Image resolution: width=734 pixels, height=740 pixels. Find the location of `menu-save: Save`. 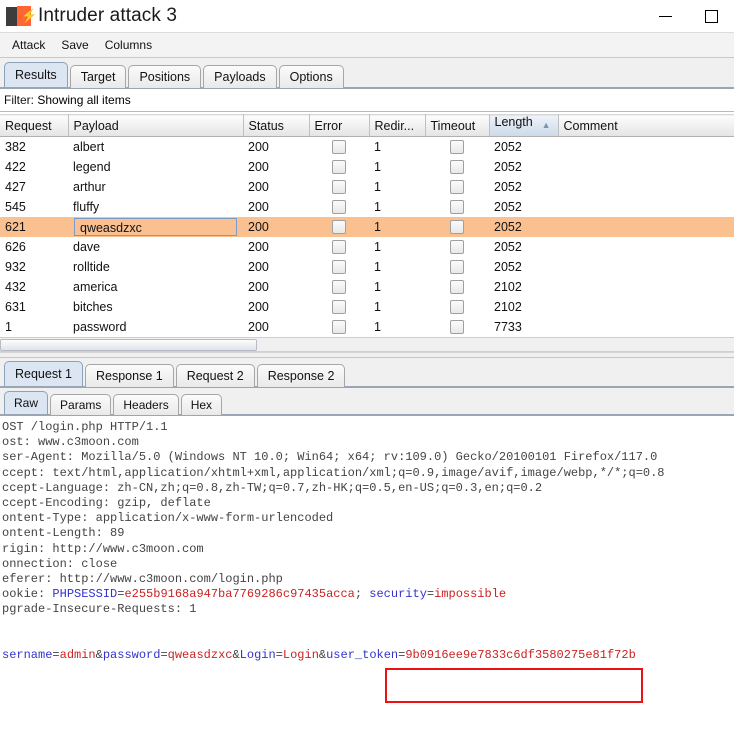

menu-save: Save is located at coordinates (74, 45).